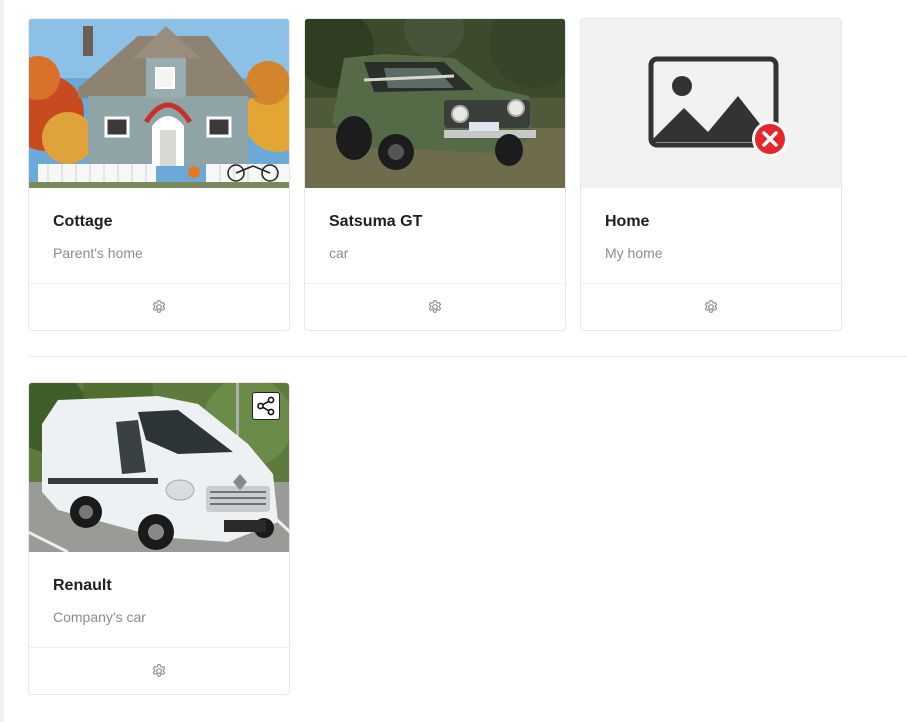 This screenshot has height=722, width=907. I want to click on green-vintage-car-photo, so click(435, 103).